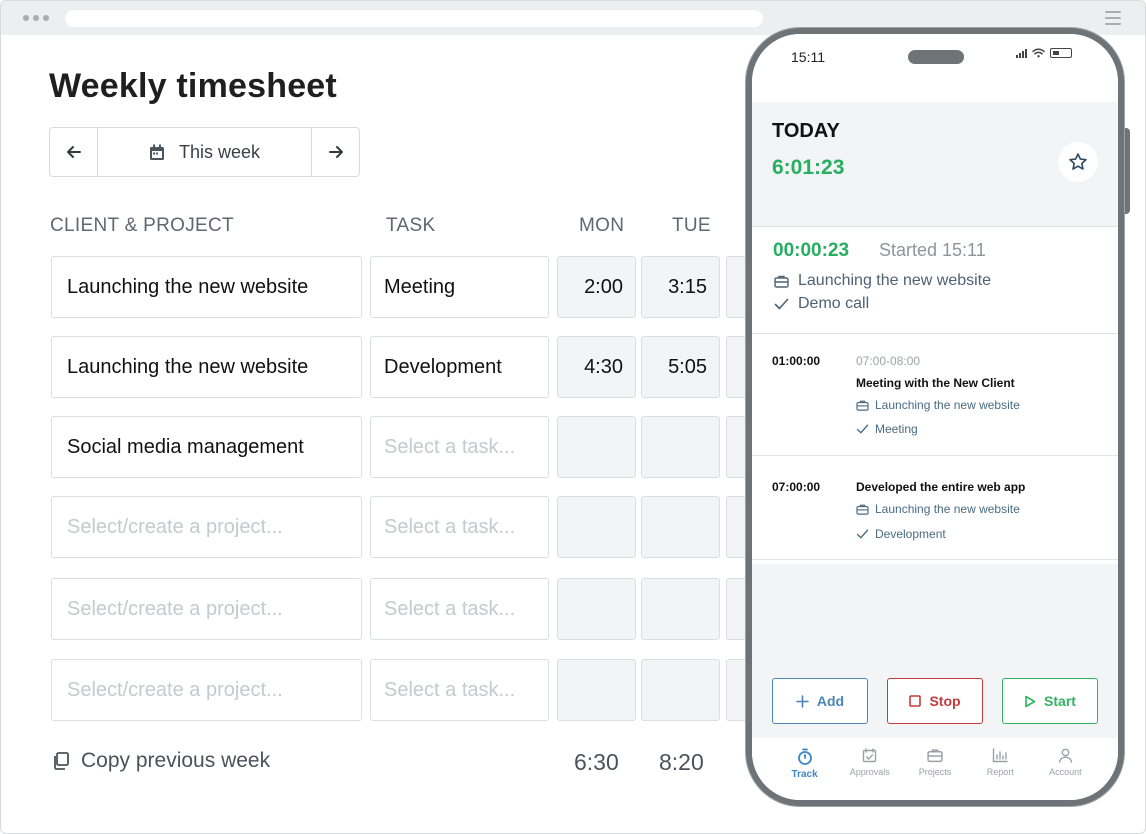 This screenshot has height=834, width=1146. I want to click on copy-previous-label: Copy previous week, so click(176, 760).